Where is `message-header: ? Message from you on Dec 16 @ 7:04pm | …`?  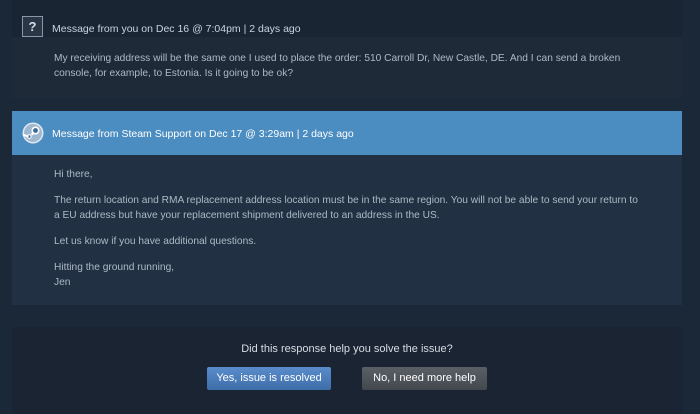
message-header: ? Message from you on Dec 16 @ 7:04pm | … is located at coordinates (347, 18).